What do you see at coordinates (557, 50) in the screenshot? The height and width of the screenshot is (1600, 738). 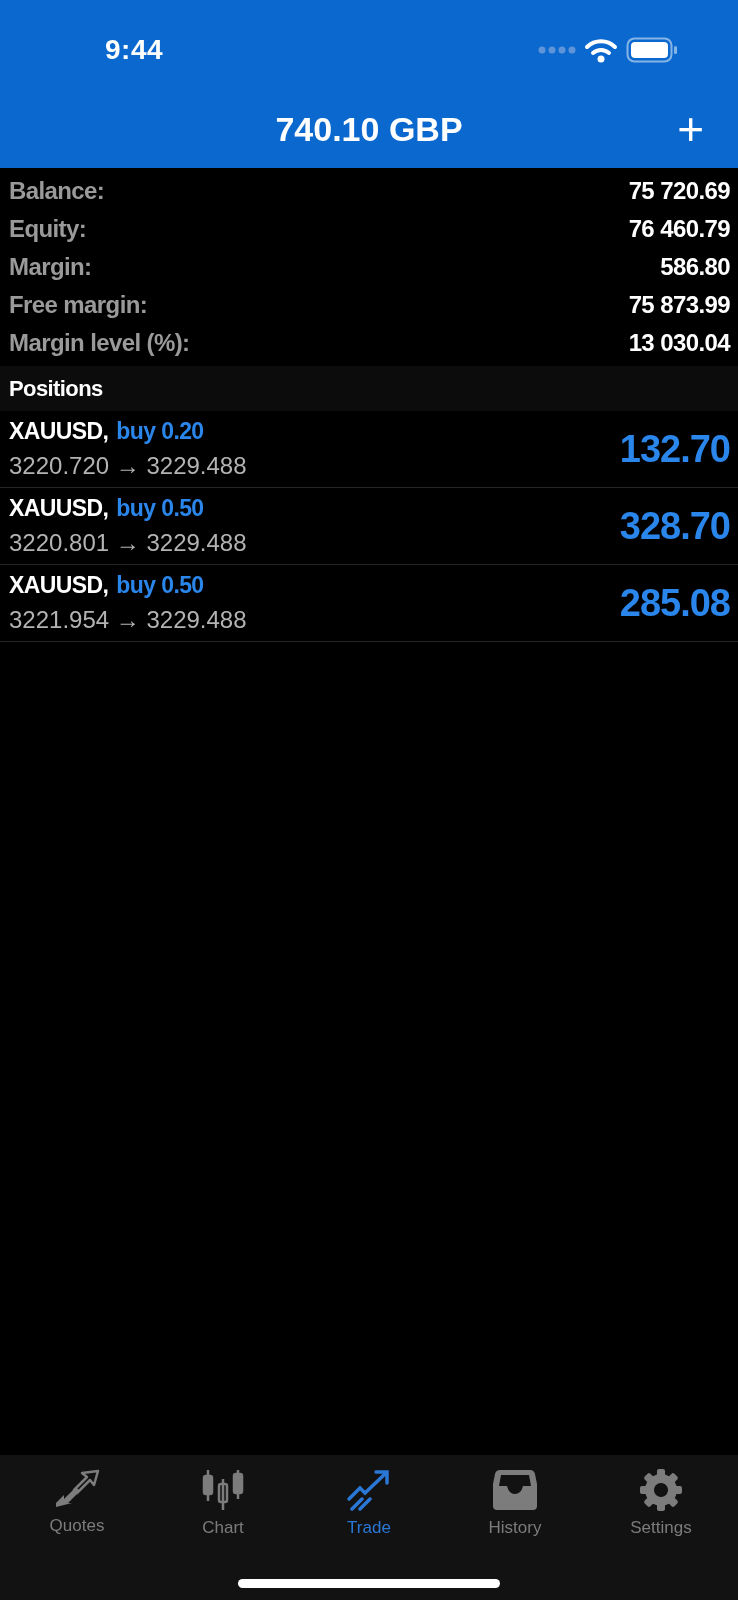 I see `signal-dots-icon` at bounding box center [557, 50].